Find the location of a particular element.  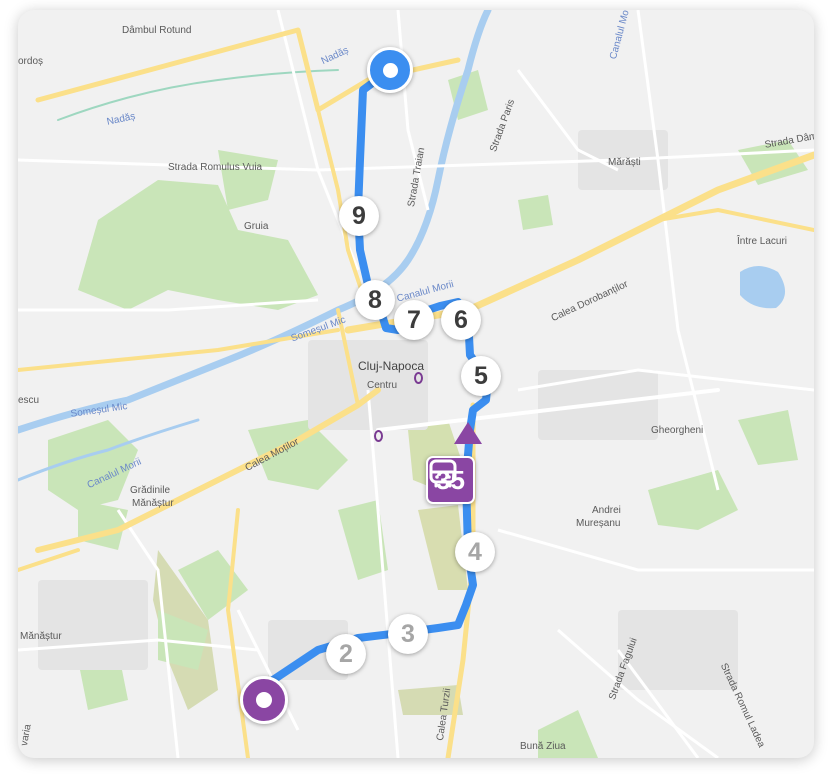

map-label: Gheorgheni is located at coordinates (677, 430).